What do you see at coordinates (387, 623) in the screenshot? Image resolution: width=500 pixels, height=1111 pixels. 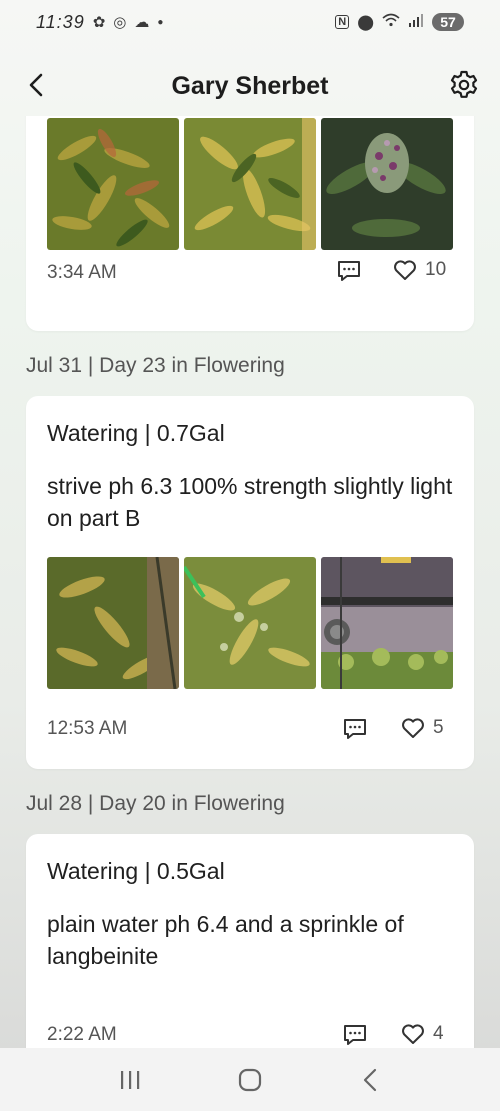 I see `grow-tent-photo` at bounding box center [387, 623].